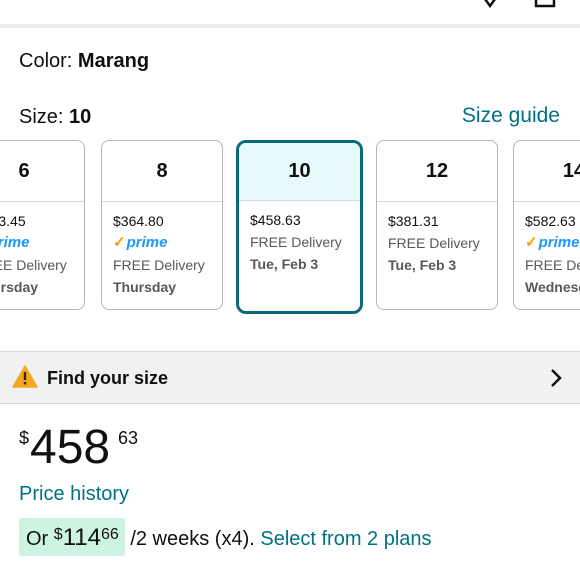  I want to click on color-value: Marang, so click(113, 61).